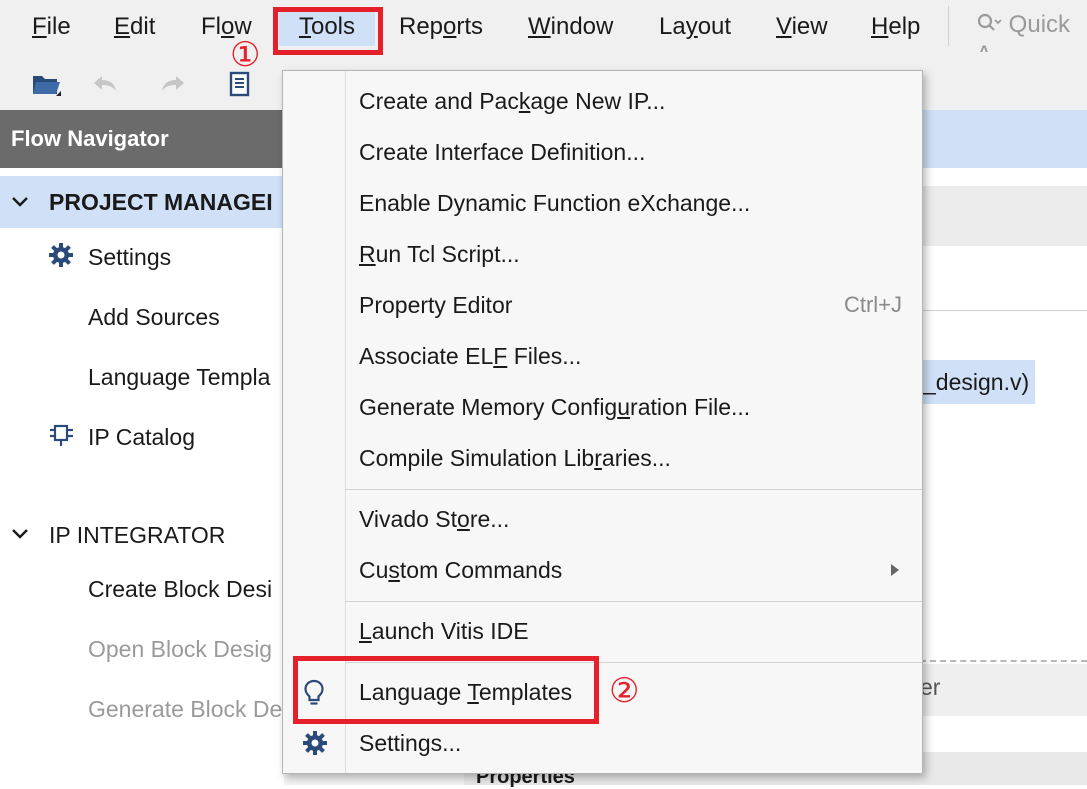 The image size is (1087, 789). Describe the element at coordinates (1003, 690) in the screenshot. I see `tab-strip` at that location.